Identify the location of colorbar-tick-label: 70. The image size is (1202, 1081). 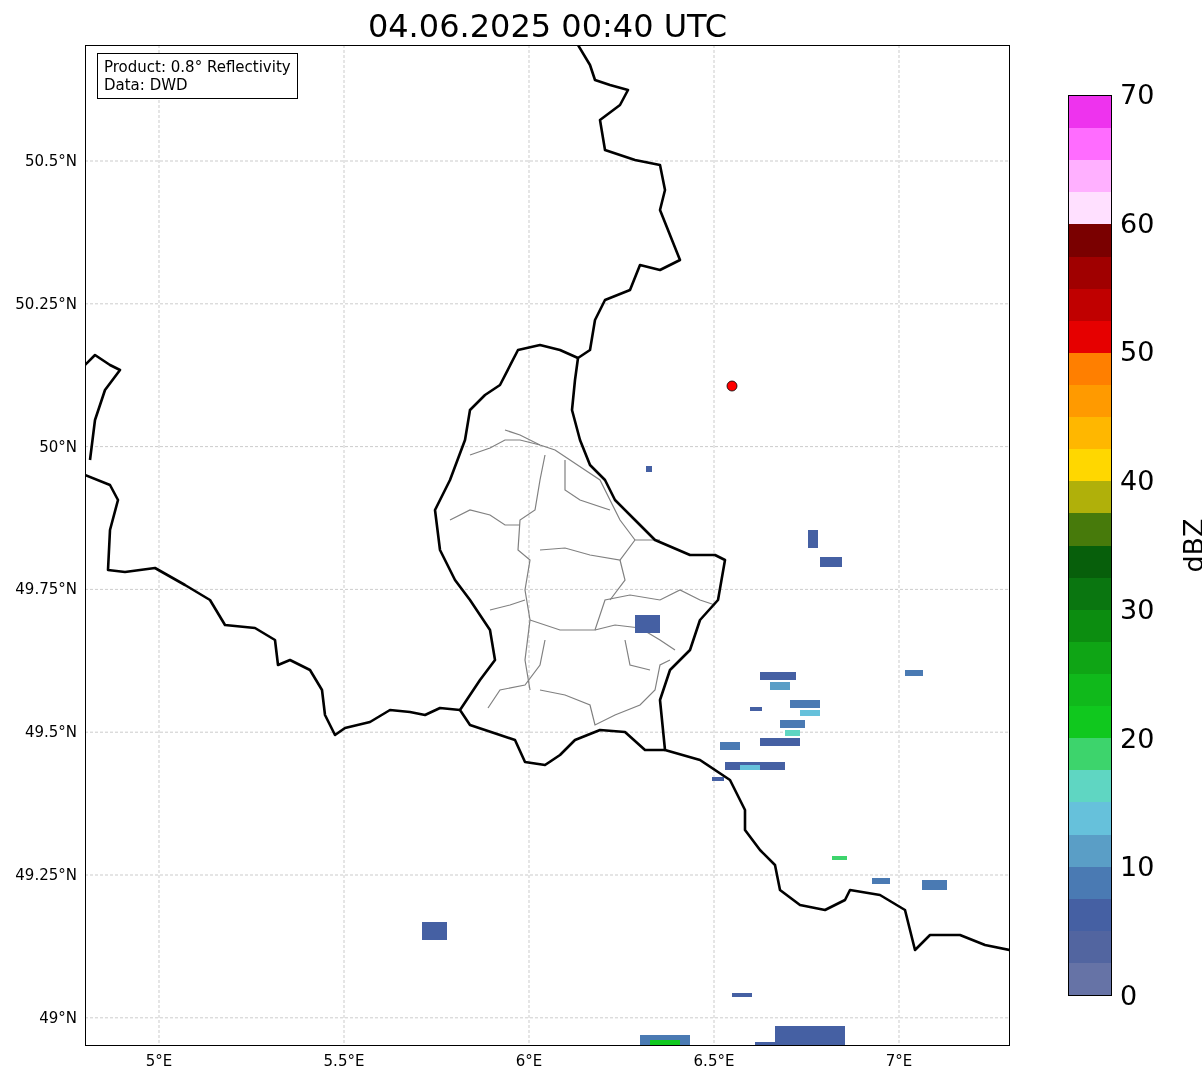
(1137, 95).